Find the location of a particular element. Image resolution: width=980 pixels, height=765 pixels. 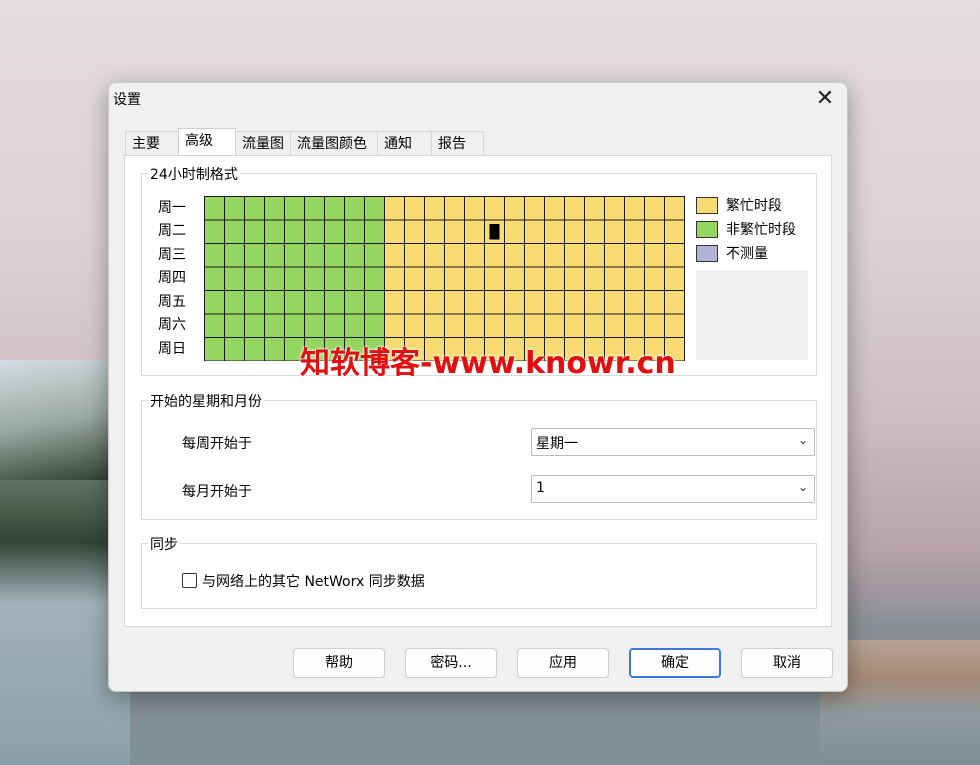

cancel-button: 取消 is located at coordinates (787, 663).